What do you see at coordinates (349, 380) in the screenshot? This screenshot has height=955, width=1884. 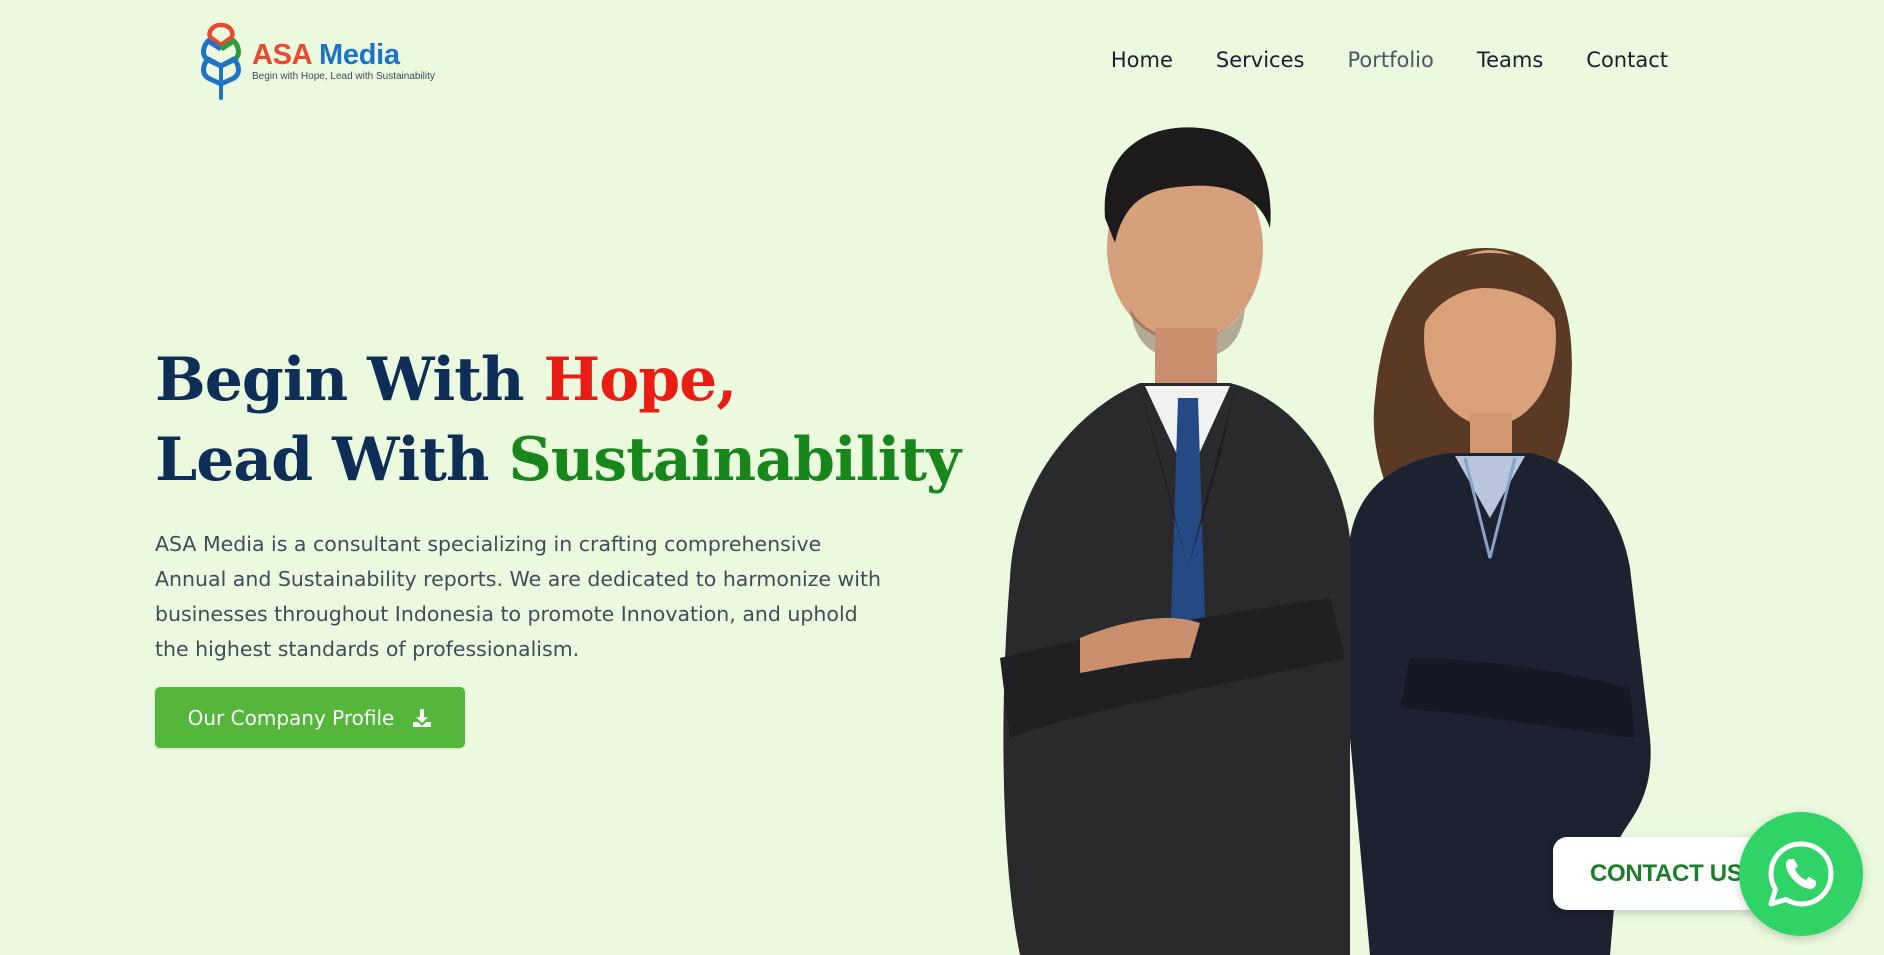 I see `headline-line1-text: Begin With` at bounding box center [349, 380].